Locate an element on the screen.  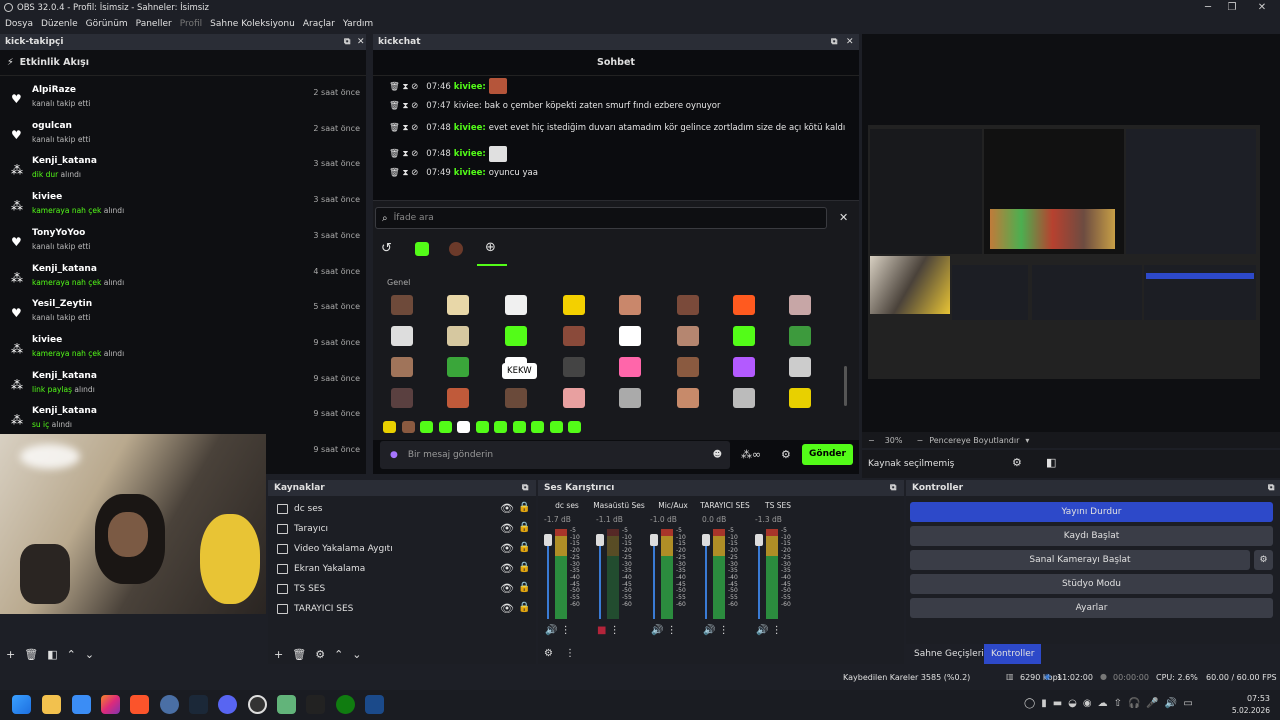
picker-close-icon: ✕ is located at coordinates (843, 217).